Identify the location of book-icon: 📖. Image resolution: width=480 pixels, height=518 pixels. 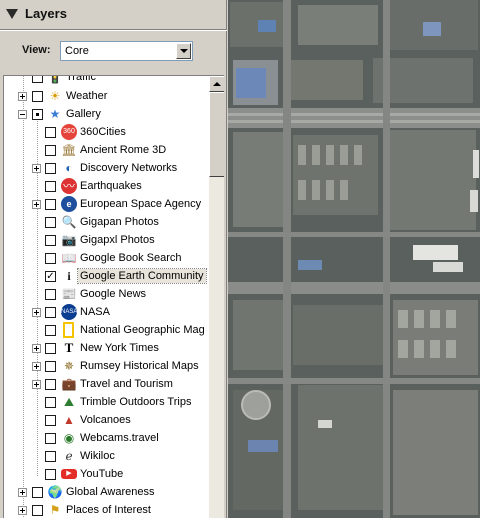
(69, 258).